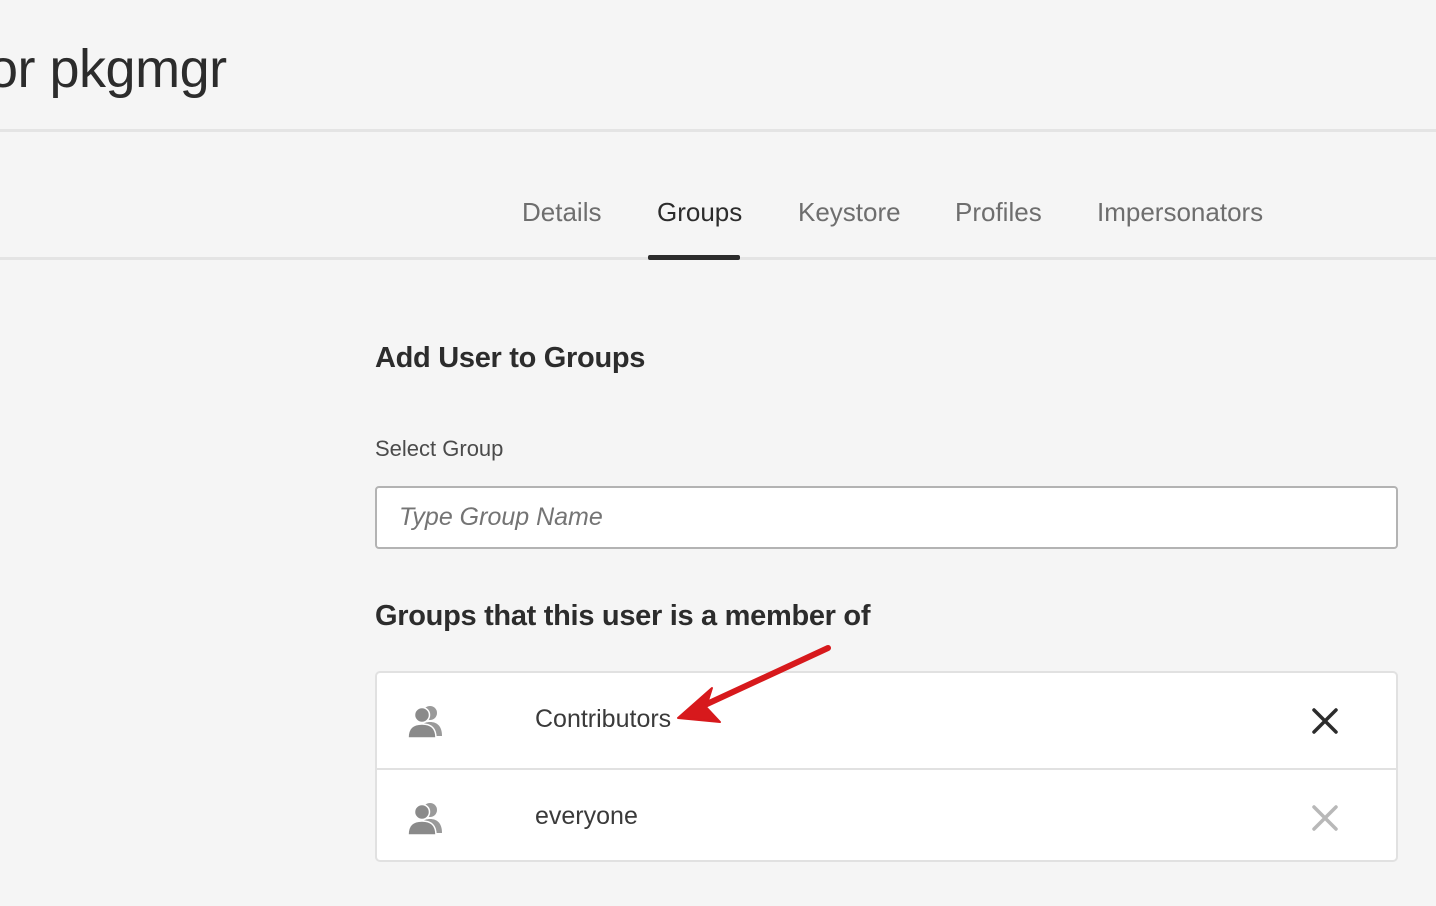 This screenshot has width=1436, height=906. I want to click on group-name: everyone, so click(586, 816).